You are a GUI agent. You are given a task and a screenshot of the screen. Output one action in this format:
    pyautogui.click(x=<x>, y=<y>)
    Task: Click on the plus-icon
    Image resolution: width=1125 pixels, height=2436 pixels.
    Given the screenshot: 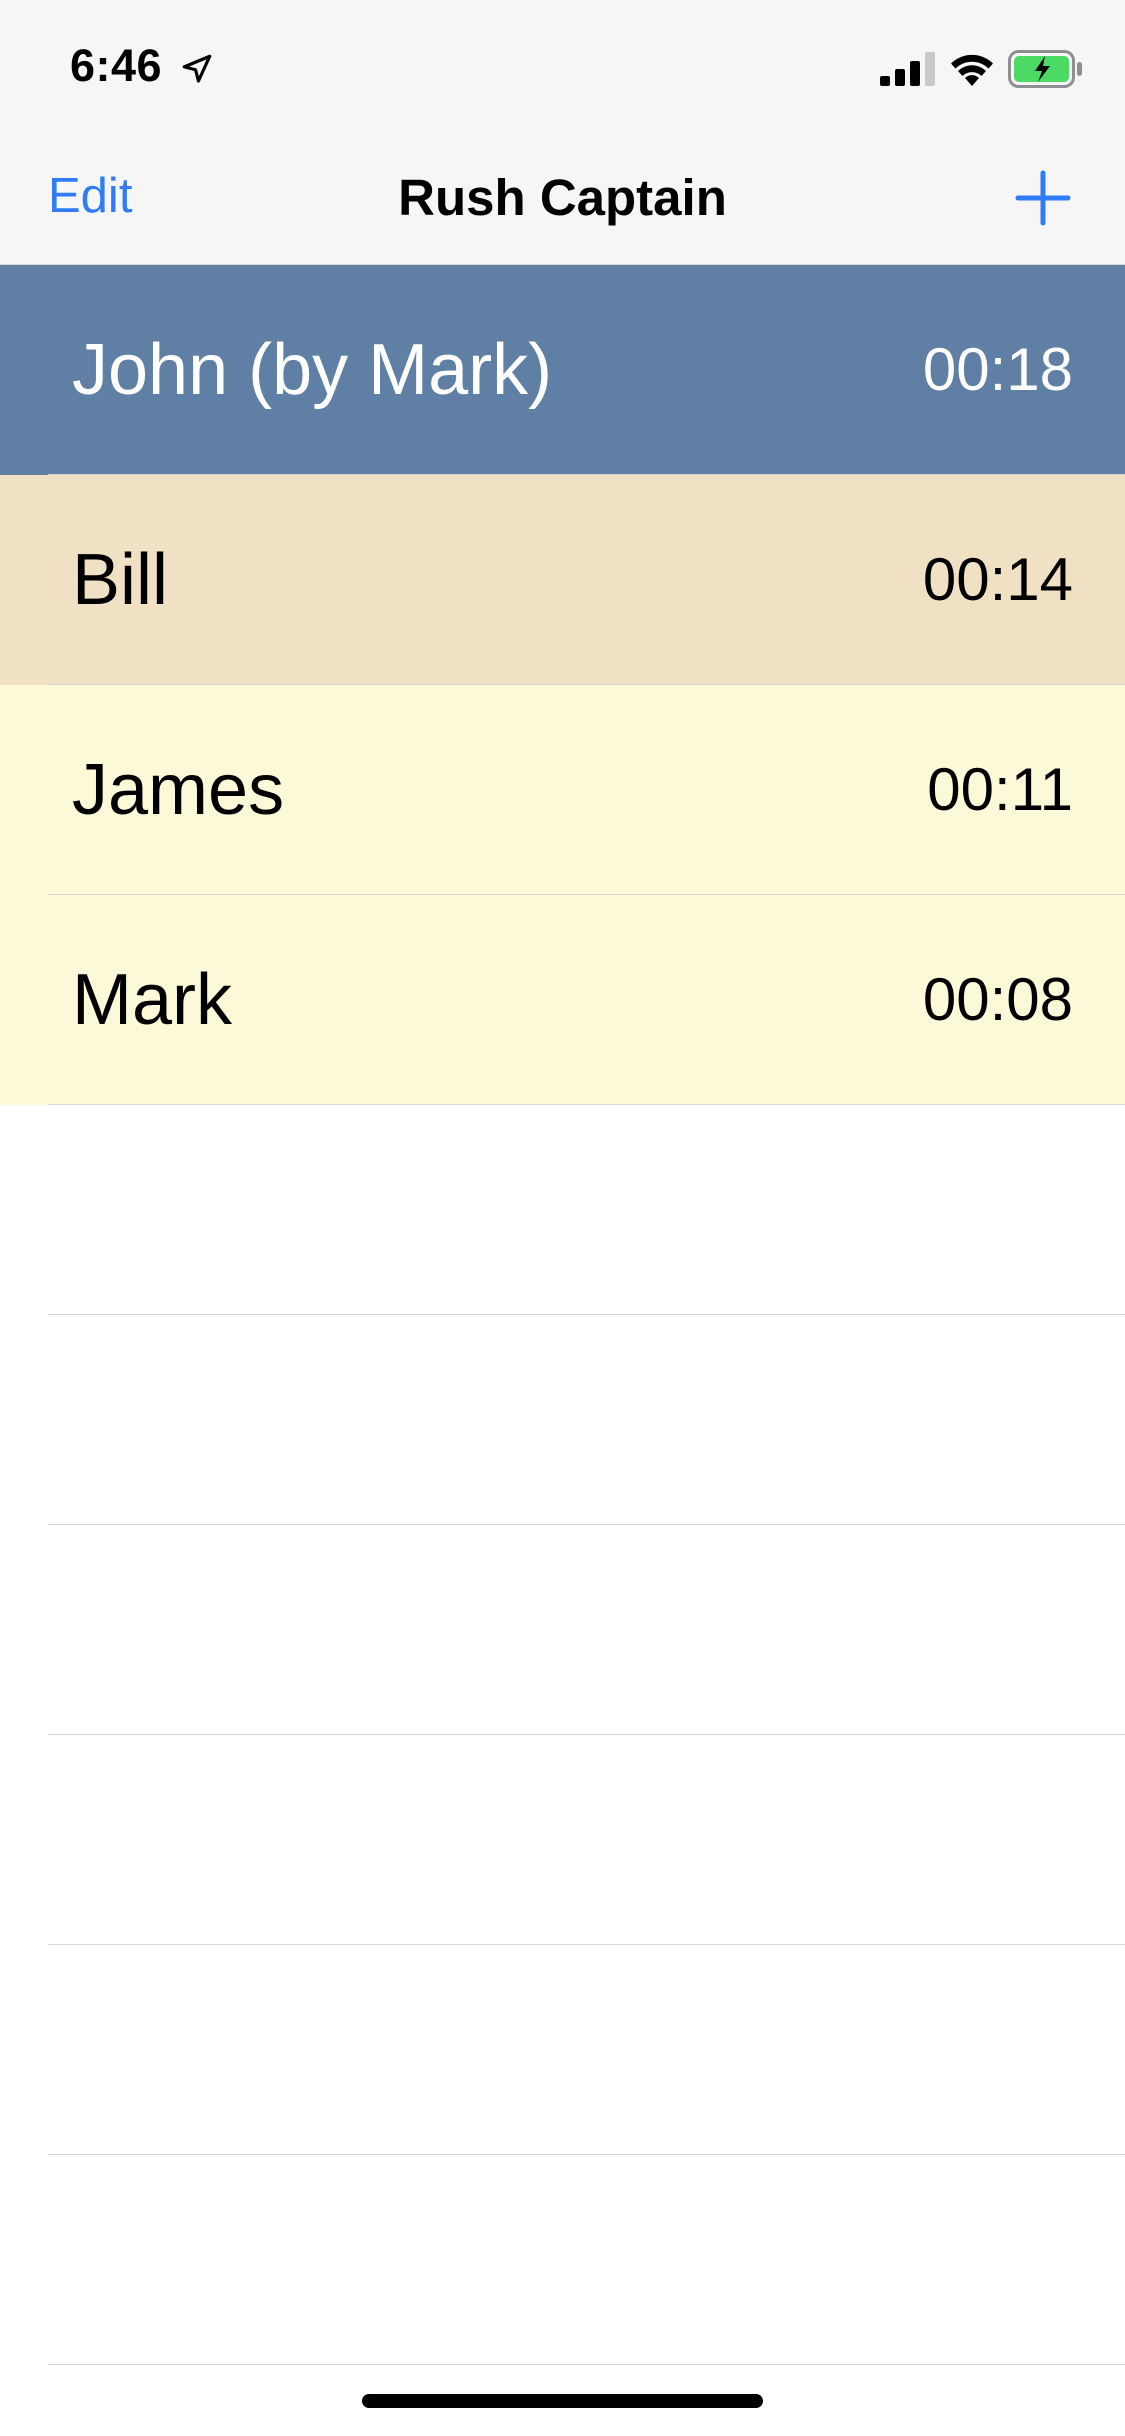 What is the action you would take?
    pyautogui.click(x=1043, y=198)
    